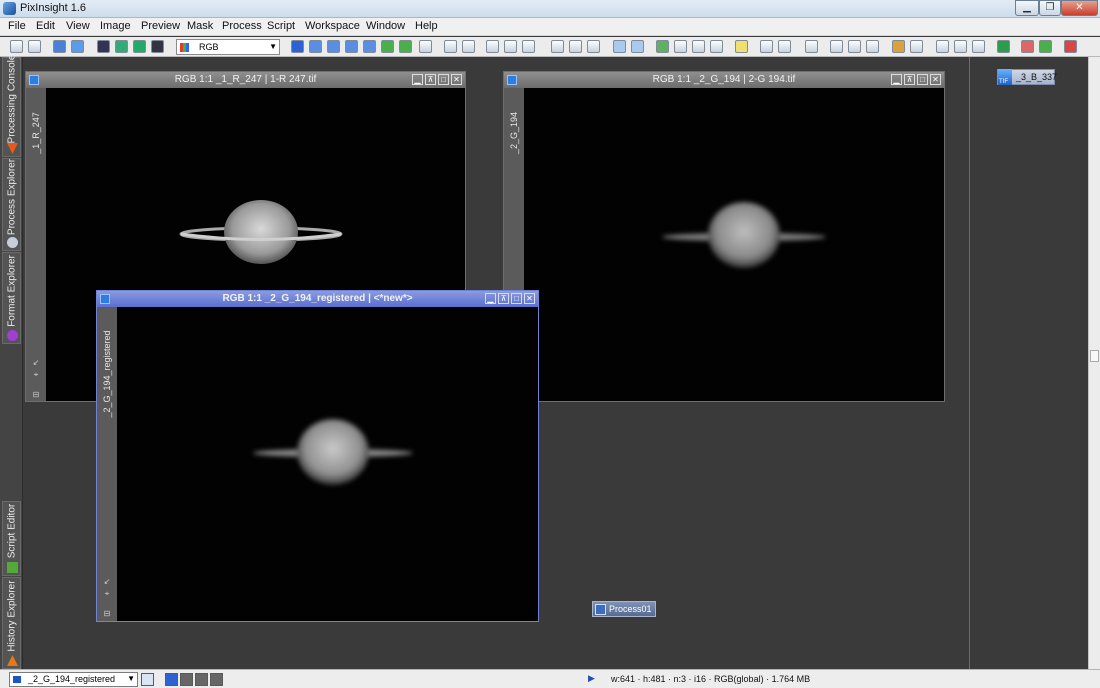  Describe the element at coordinates (17, 26) in the screenshot. I see `menu-file: File` at that location.